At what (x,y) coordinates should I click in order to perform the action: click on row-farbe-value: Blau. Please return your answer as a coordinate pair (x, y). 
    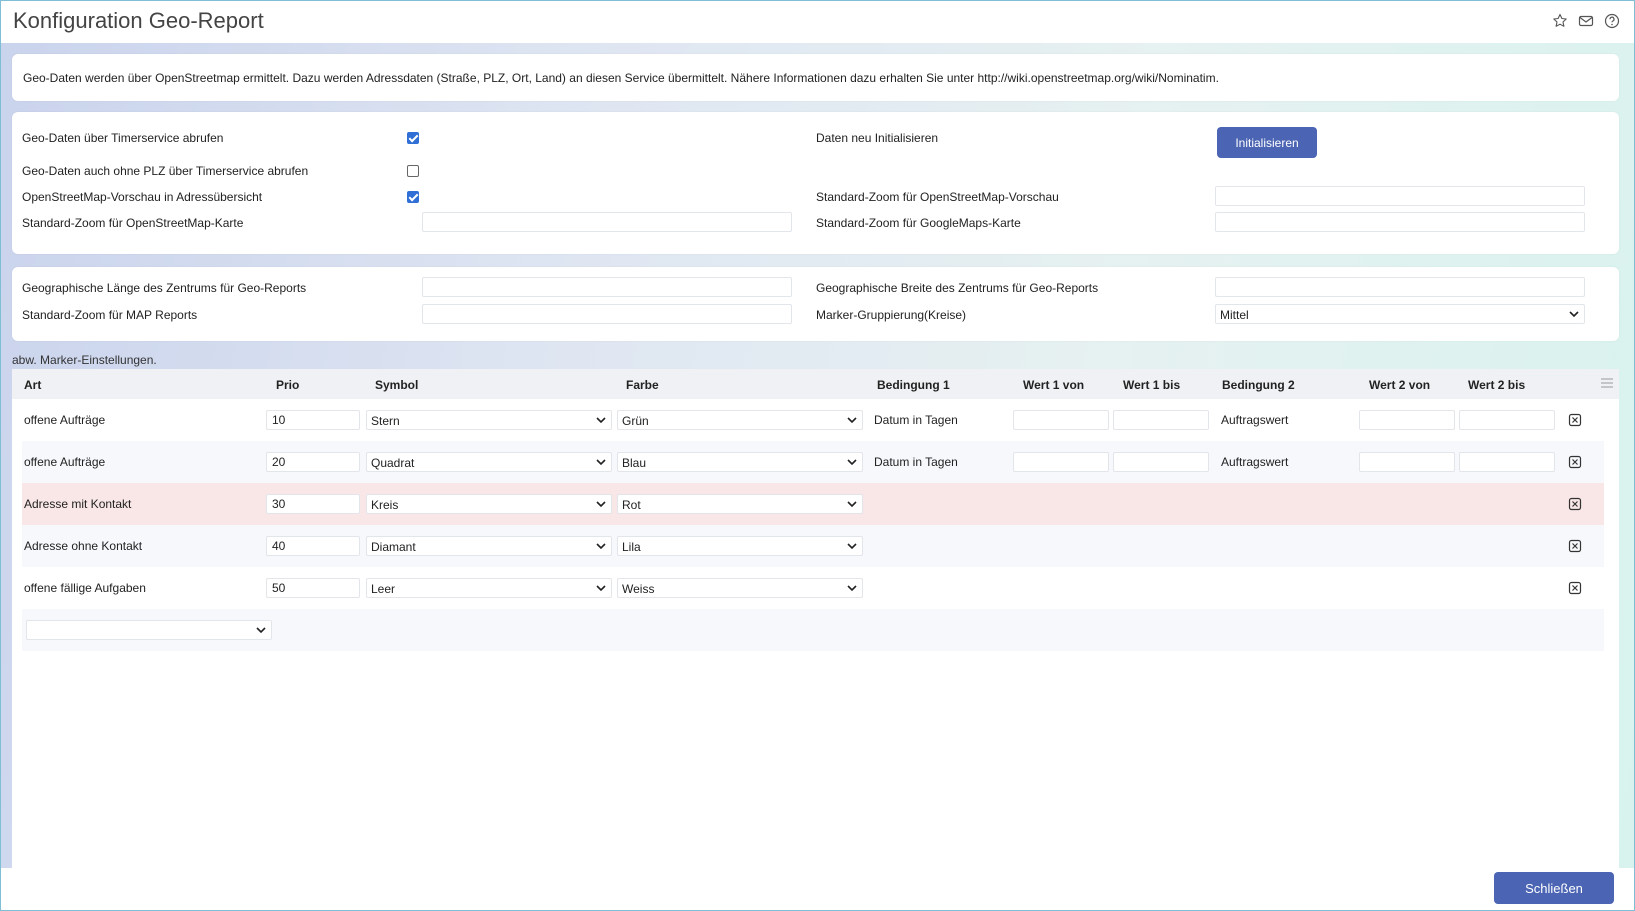
    Looking at the image, I should click on (634, 463).